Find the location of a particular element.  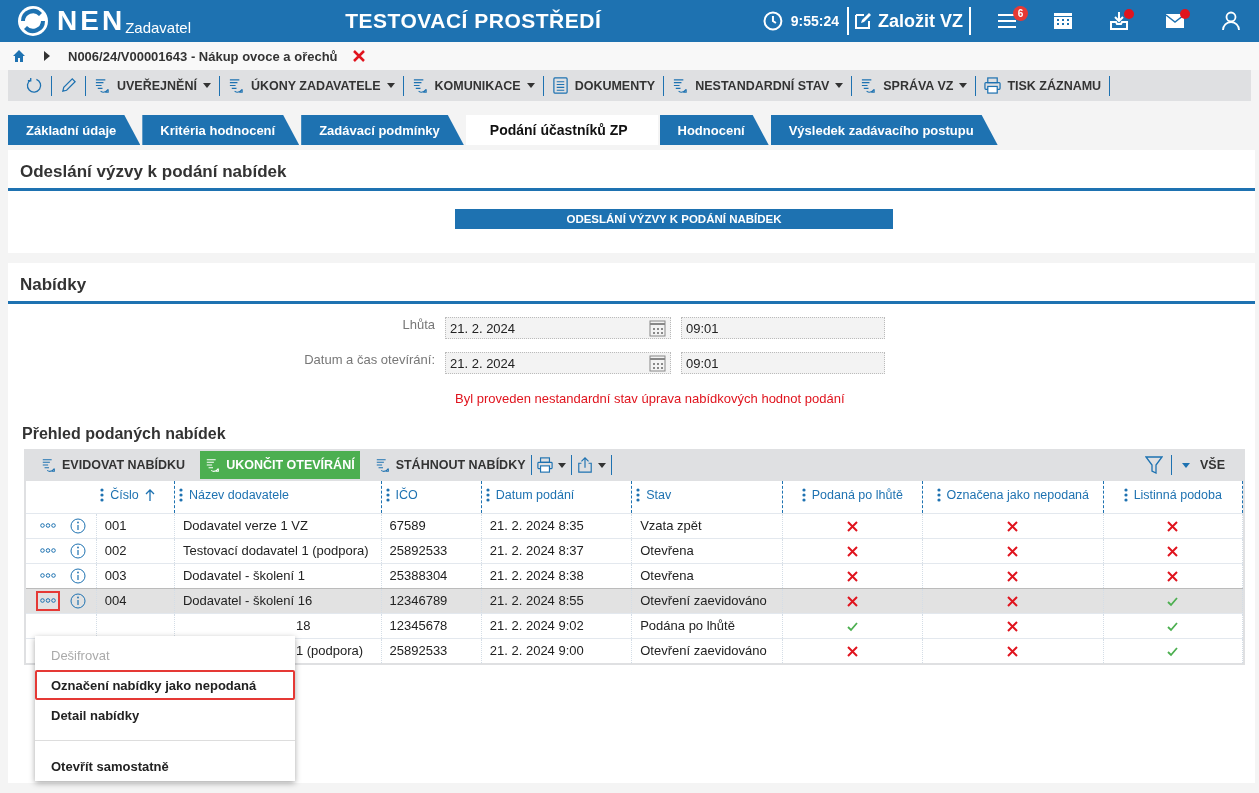

close-icon is located at coordinates (358, 56).